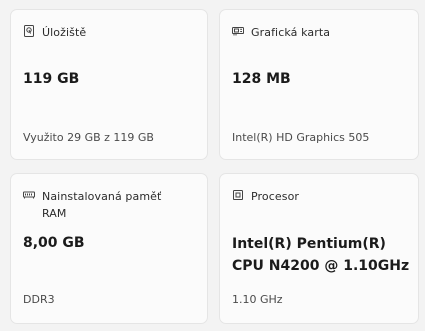 This screenshot has height=331, width=425. Describe the element at coordinates (54, 243) in the screenshot. I see `memory-size: 8,00 GB` at that location.